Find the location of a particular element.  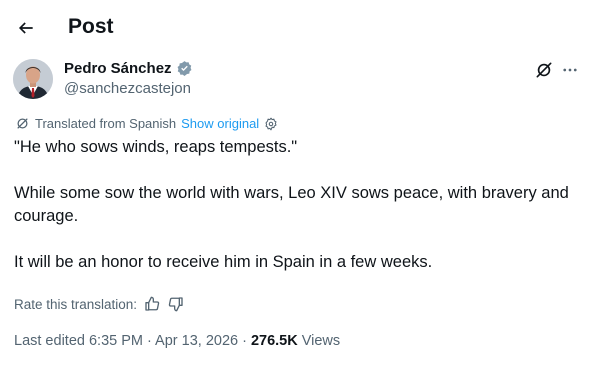

verified-badge-icon is located at coordinates (184, 68).